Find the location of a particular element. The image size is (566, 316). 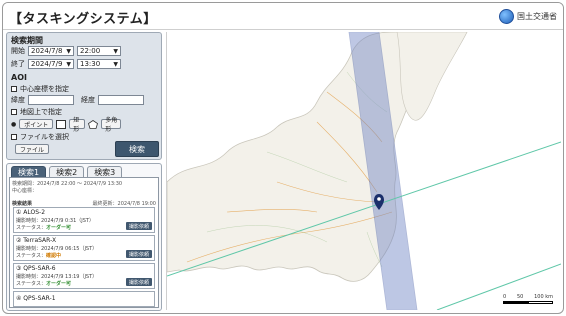

polygon-icon is located at coordinates (93, 124).